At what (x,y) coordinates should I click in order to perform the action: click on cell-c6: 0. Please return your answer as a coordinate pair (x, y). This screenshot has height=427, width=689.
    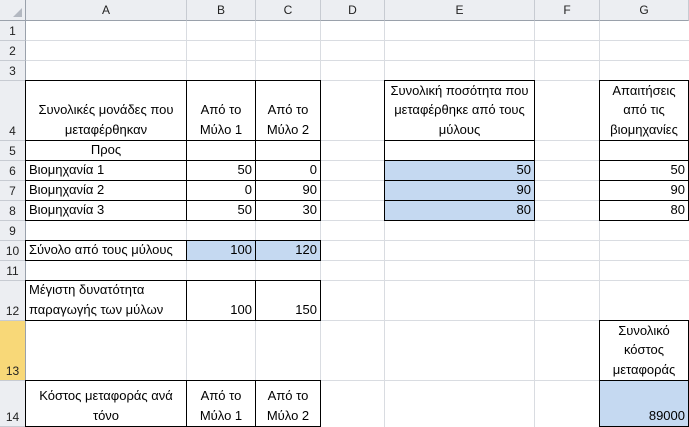
    Looking at the image, I should click on (288, 170).